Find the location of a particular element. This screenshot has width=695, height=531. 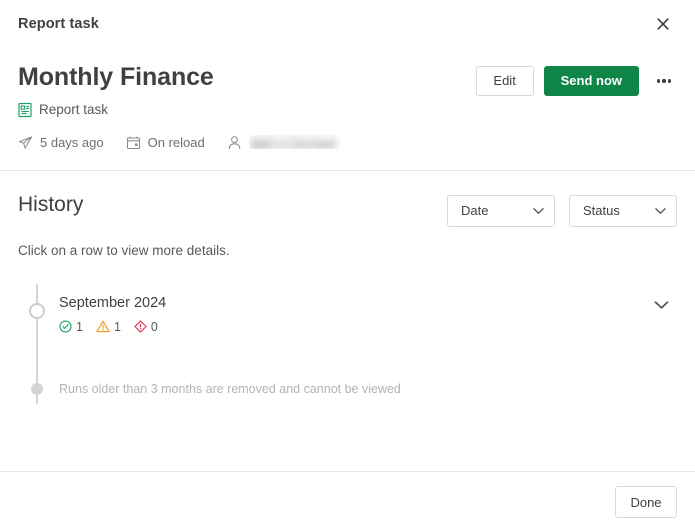

history-row: September 2024 1 1 0 is located at coordinates (347, 315).